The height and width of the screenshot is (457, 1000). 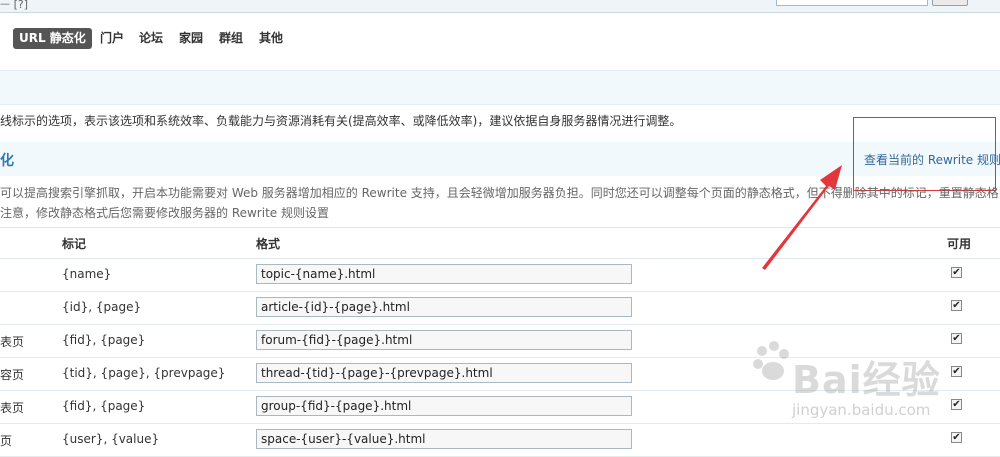 What do you see at coordinates (151, 38) in the screenshot?
I see `tab-forum: 论坛` at bounding box center [151, 38].